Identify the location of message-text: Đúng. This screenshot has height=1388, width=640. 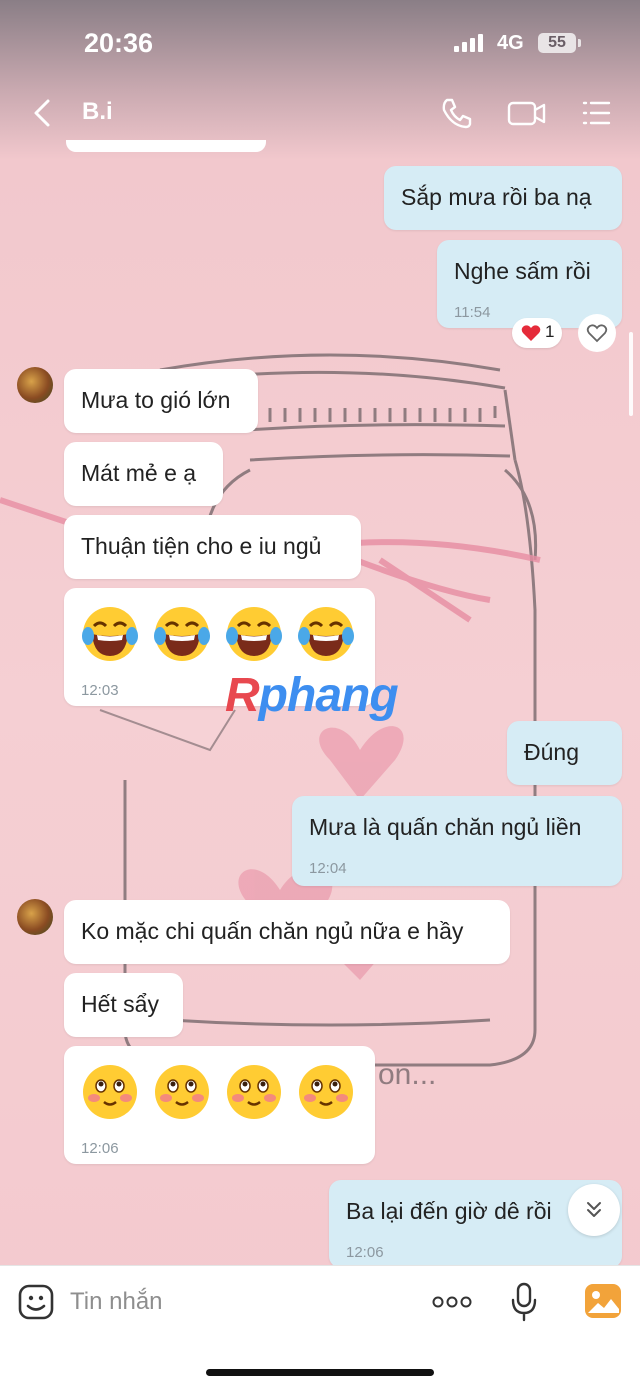
(551, 752).